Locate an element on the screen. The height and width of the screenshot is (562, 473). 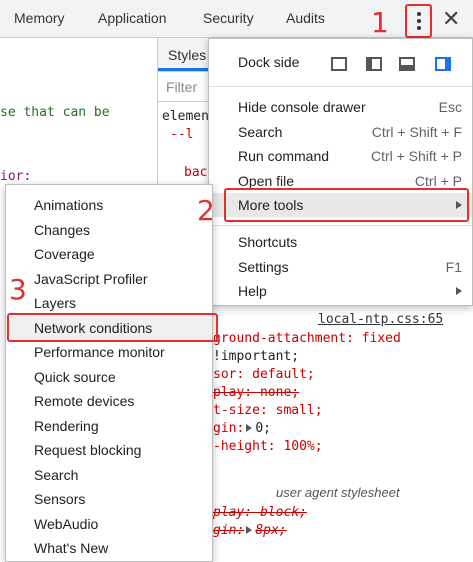
css-rule-line: sor: default; is located at coordinates (264, 374).